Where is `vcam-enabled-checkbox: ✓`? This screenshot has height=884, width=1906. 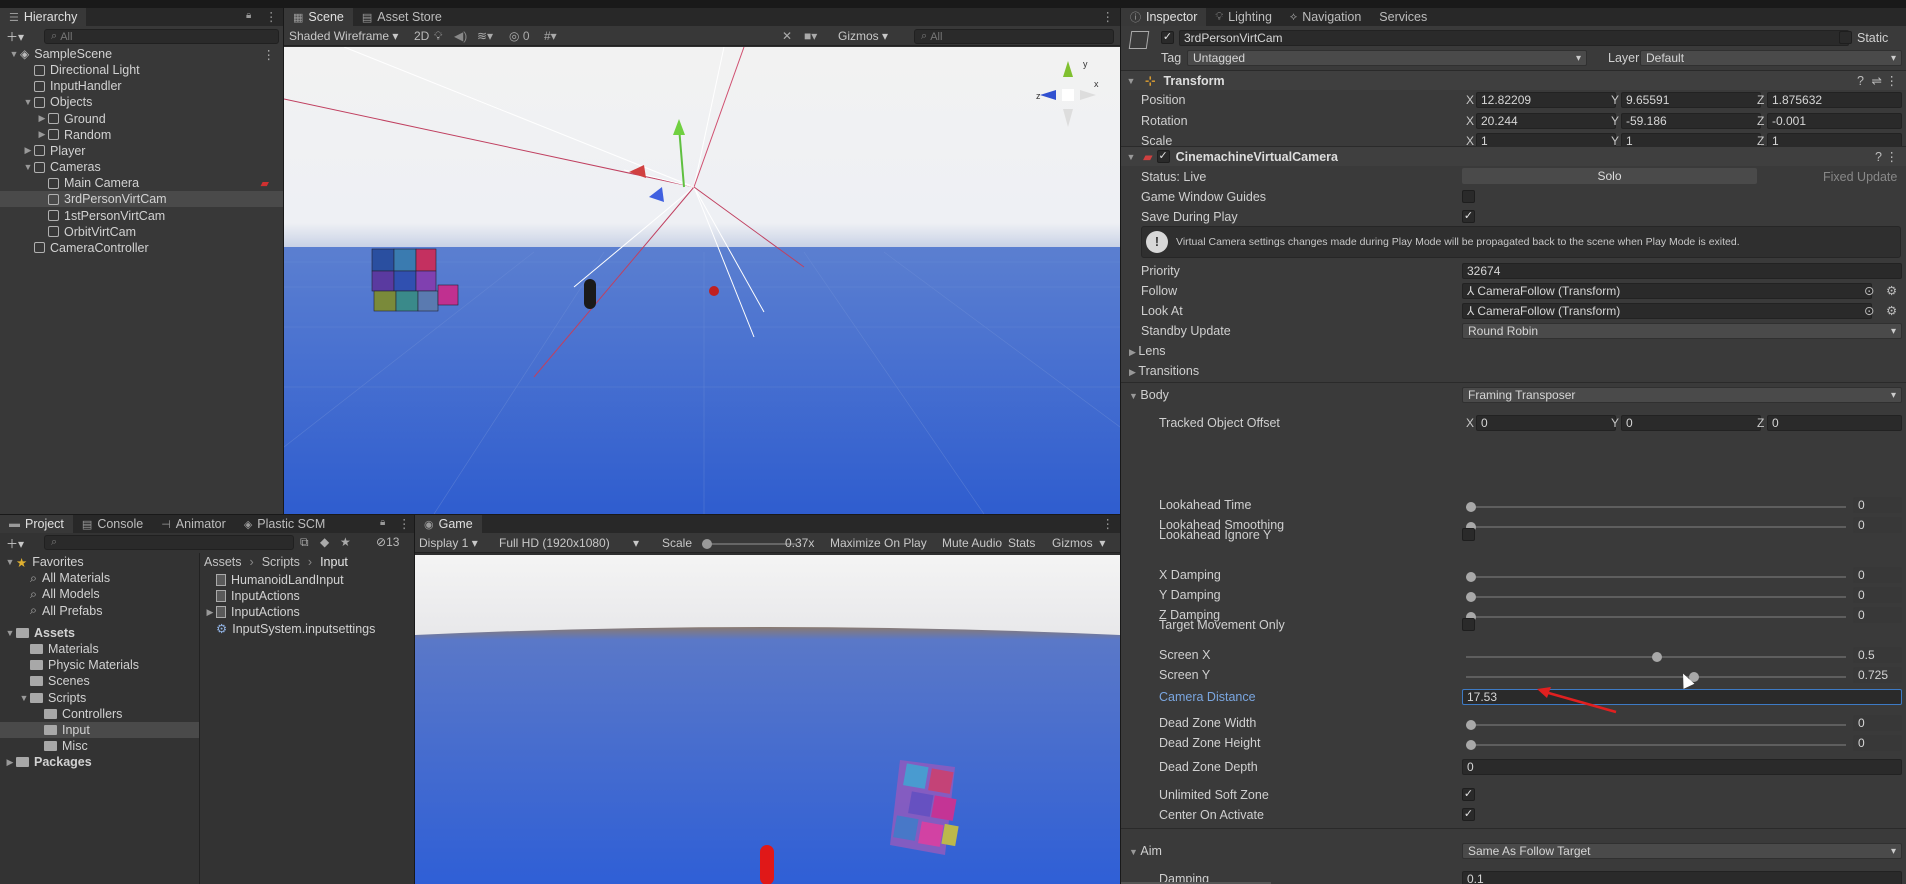
vcam-enabled-checkbox: ✓ is located at coordinates (1163, 156).